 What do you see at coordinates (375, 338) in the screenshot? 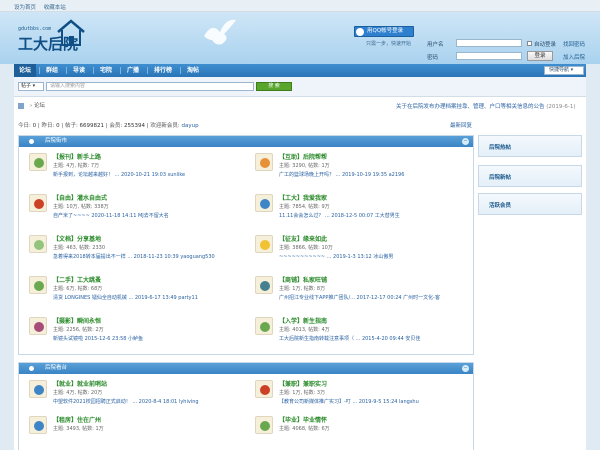
I see `forum-last-post: 工大后院新生指南转载注意事项（ ... 2015-4-20 09:44 安贝佳` at bounding box center [375, 338].